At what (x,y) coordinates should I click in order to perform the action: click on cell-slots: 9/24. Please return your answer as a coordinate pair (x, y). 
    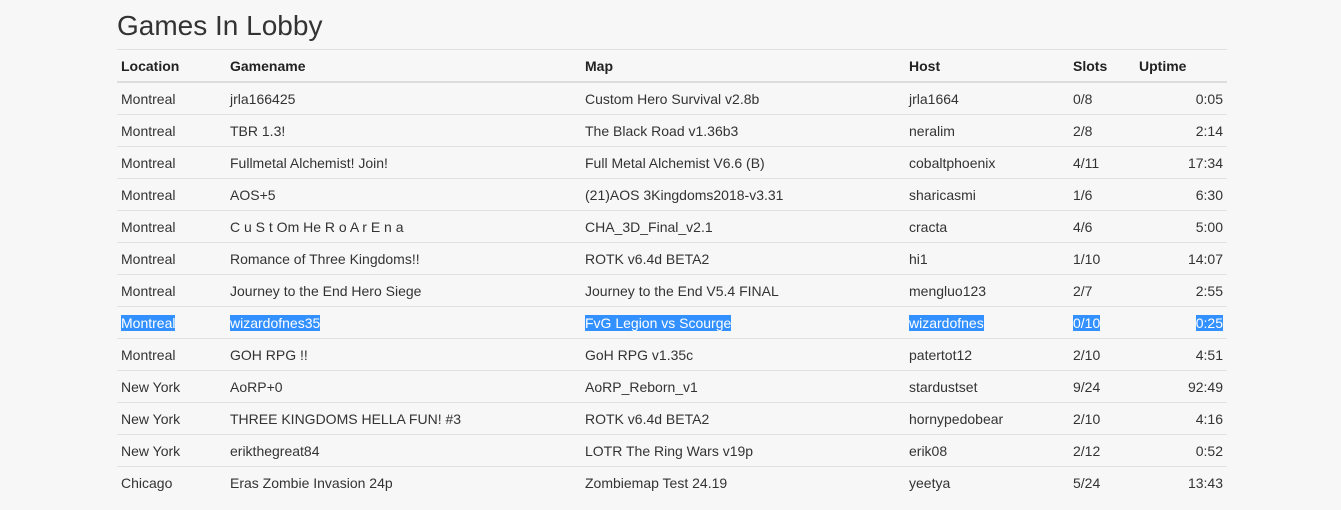
    Looking at the image, I should click on (1102, 386).